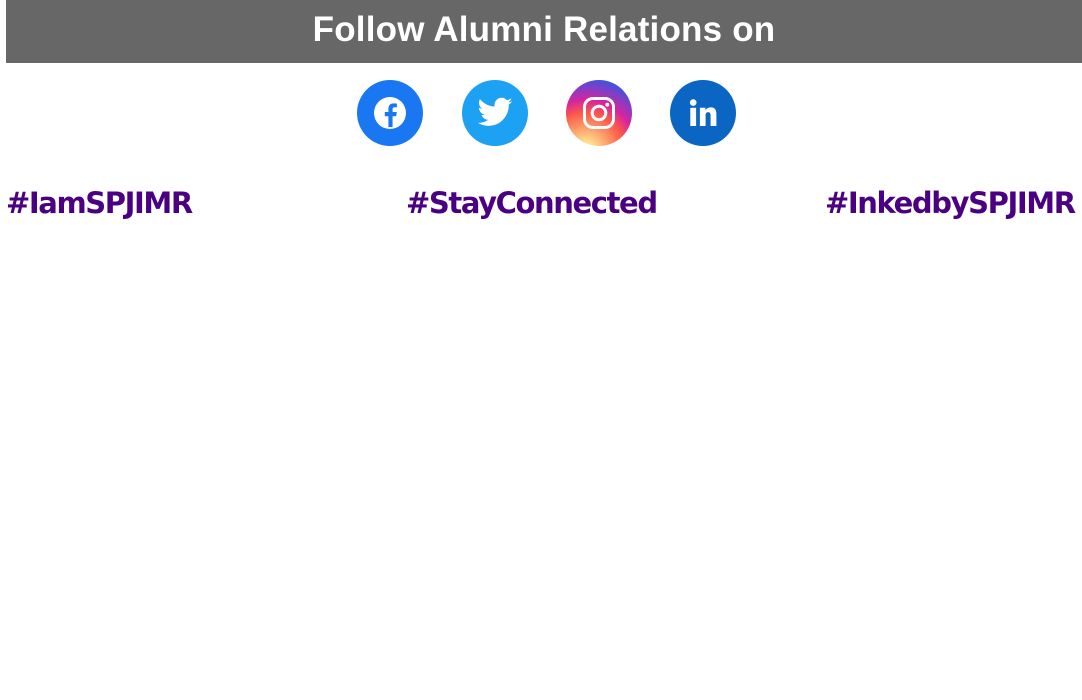 The height and width of the screenshot is (700, 1082). I want to click on linkedin-link, so click(703, 113).